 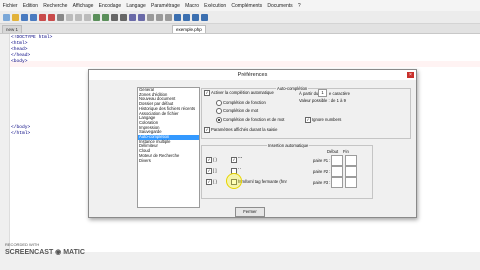 I want to click on zoom-in-icon, so click(x=132, y=17).